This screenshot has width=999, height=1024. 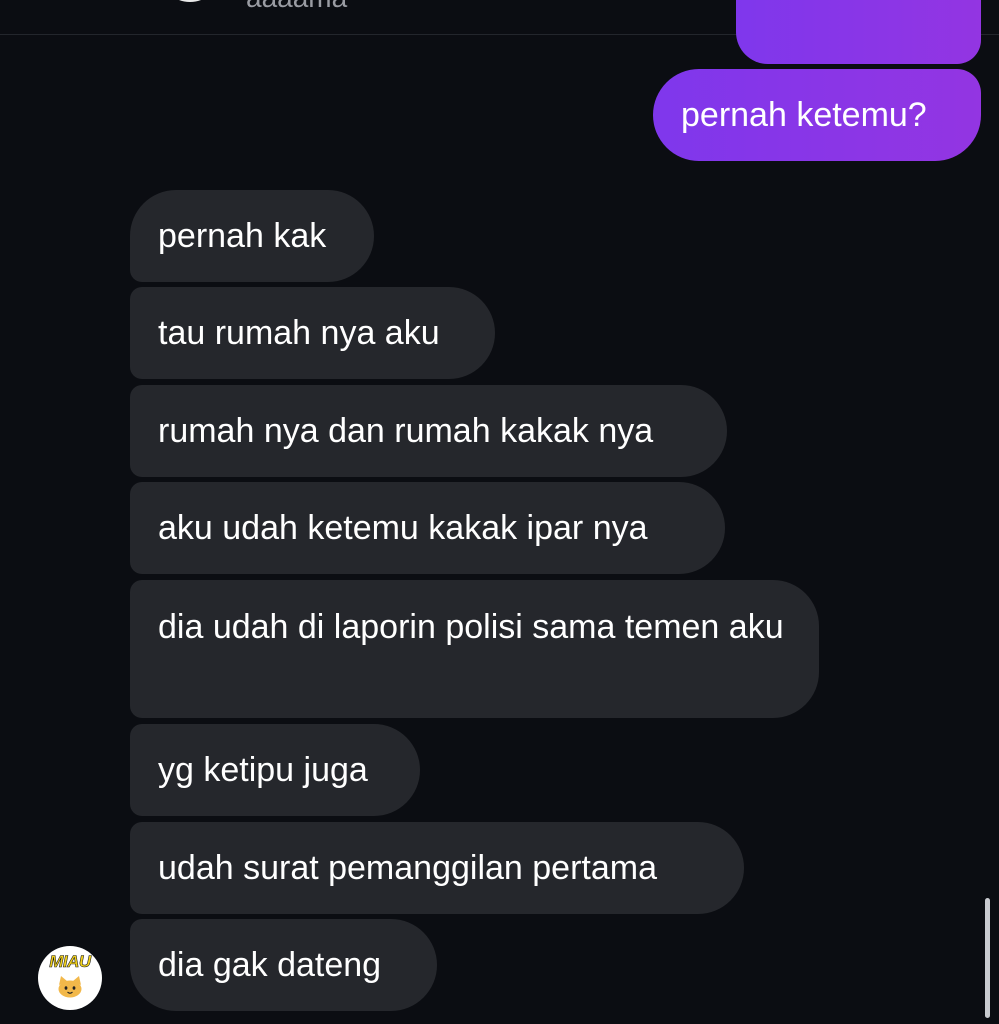 I want to click on received-message-bubble: tau rumah nya aku, so click(x=312, y=333).